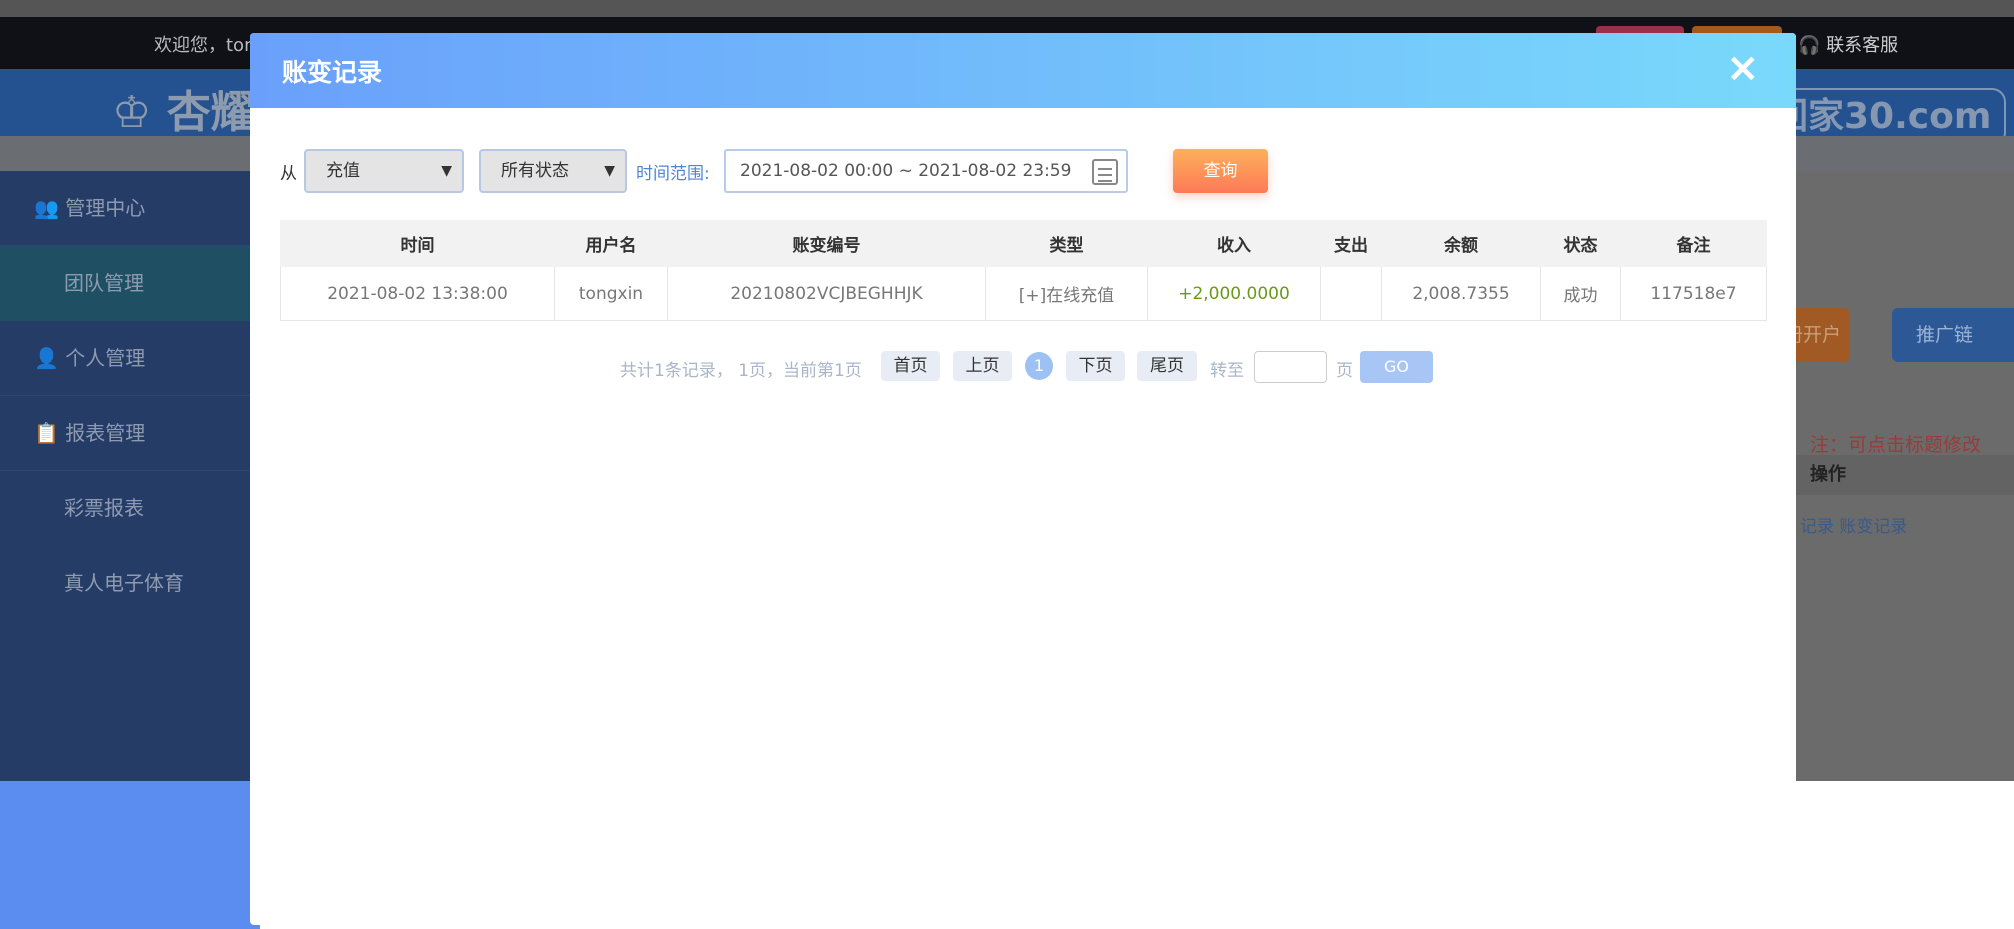 This screenshot has height=929, width=2014. I want to click on sidebar-item-team: 团队管理, so click(130, 283).